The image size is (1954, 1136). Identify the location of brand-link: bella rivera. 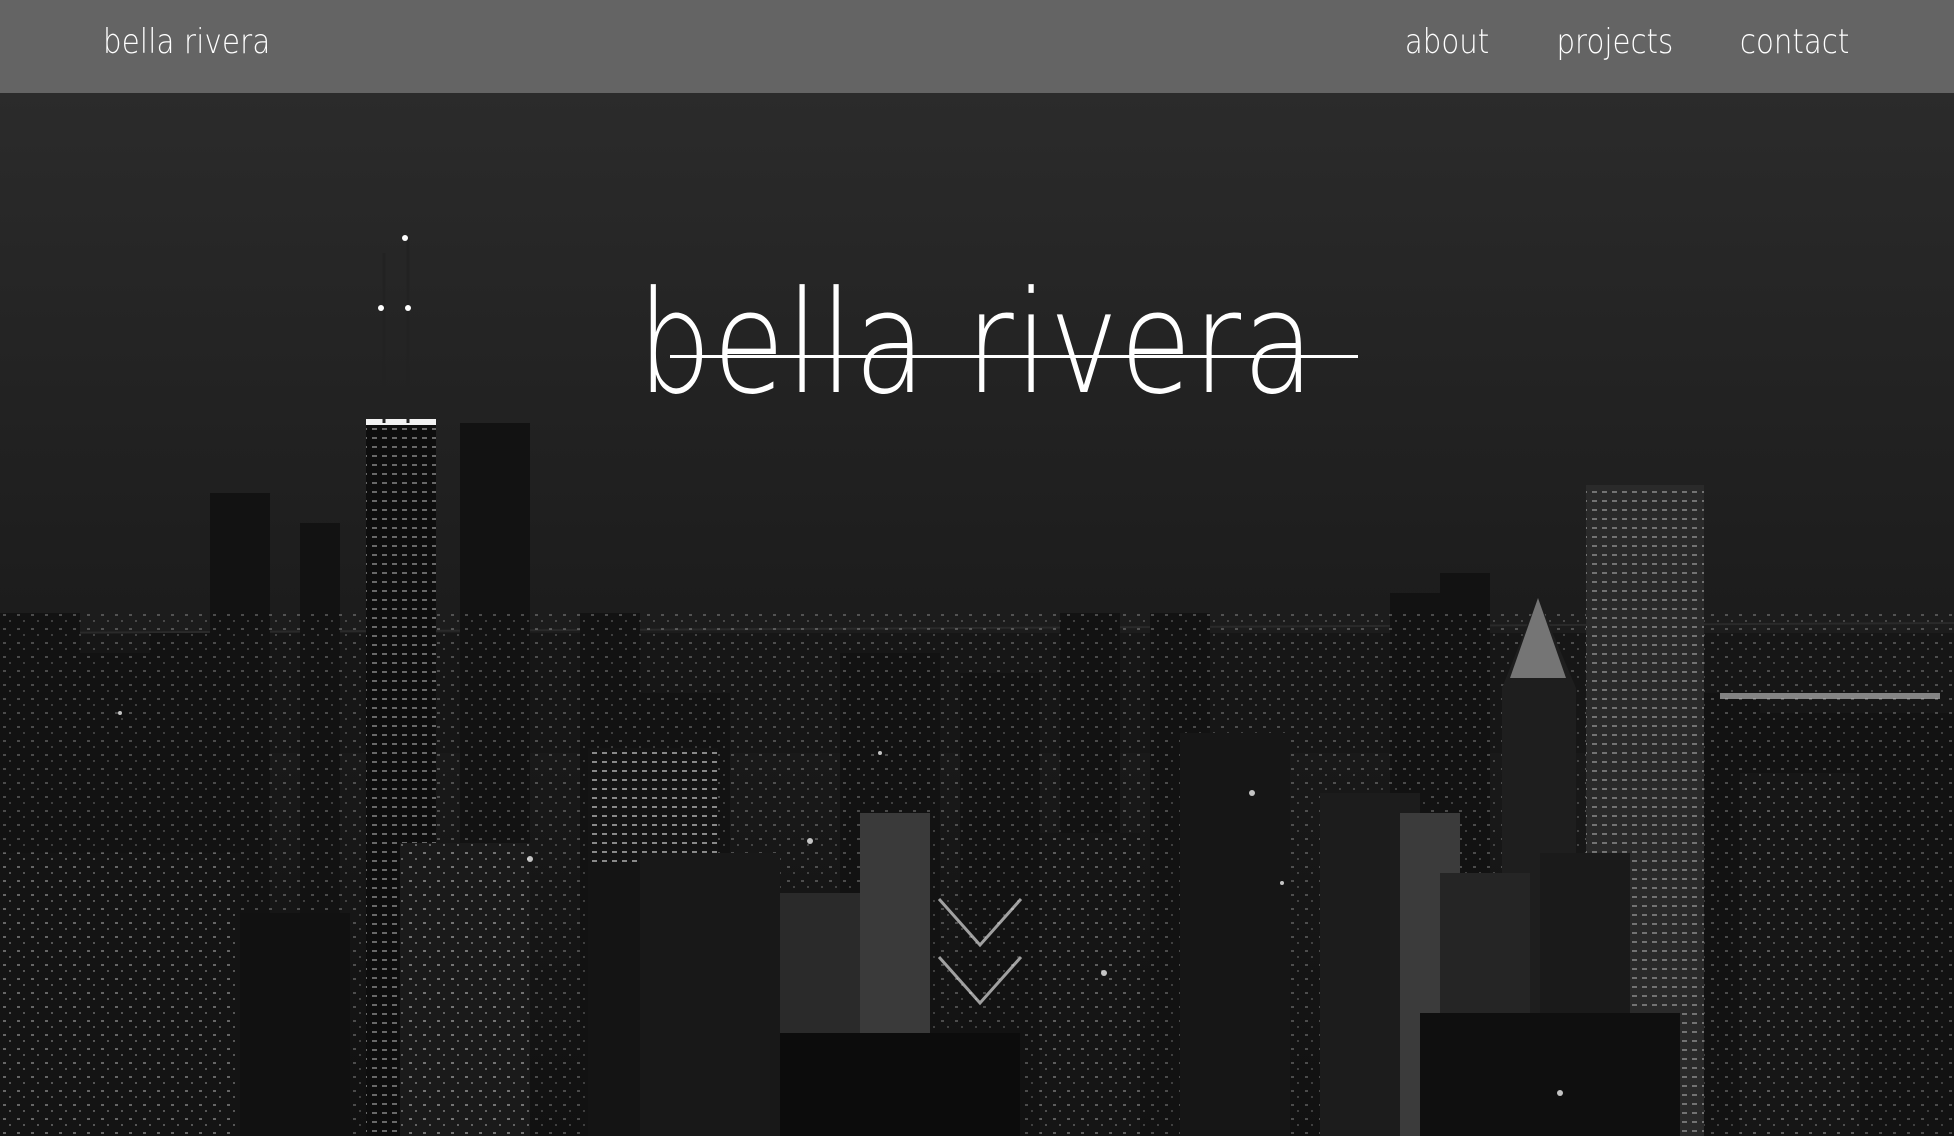
(186, 42).